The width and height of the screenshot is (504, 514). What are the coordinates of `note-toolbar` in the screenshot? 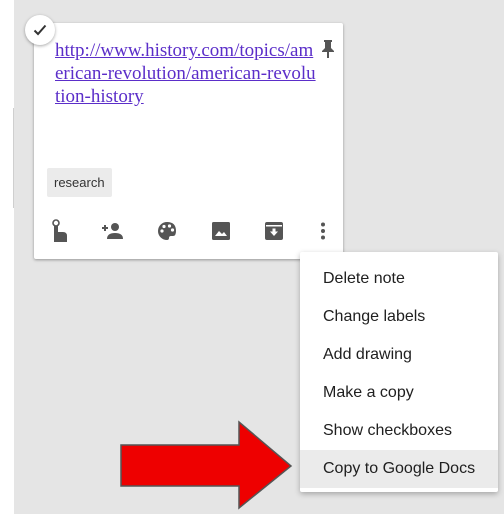 It's located at (188, 231).